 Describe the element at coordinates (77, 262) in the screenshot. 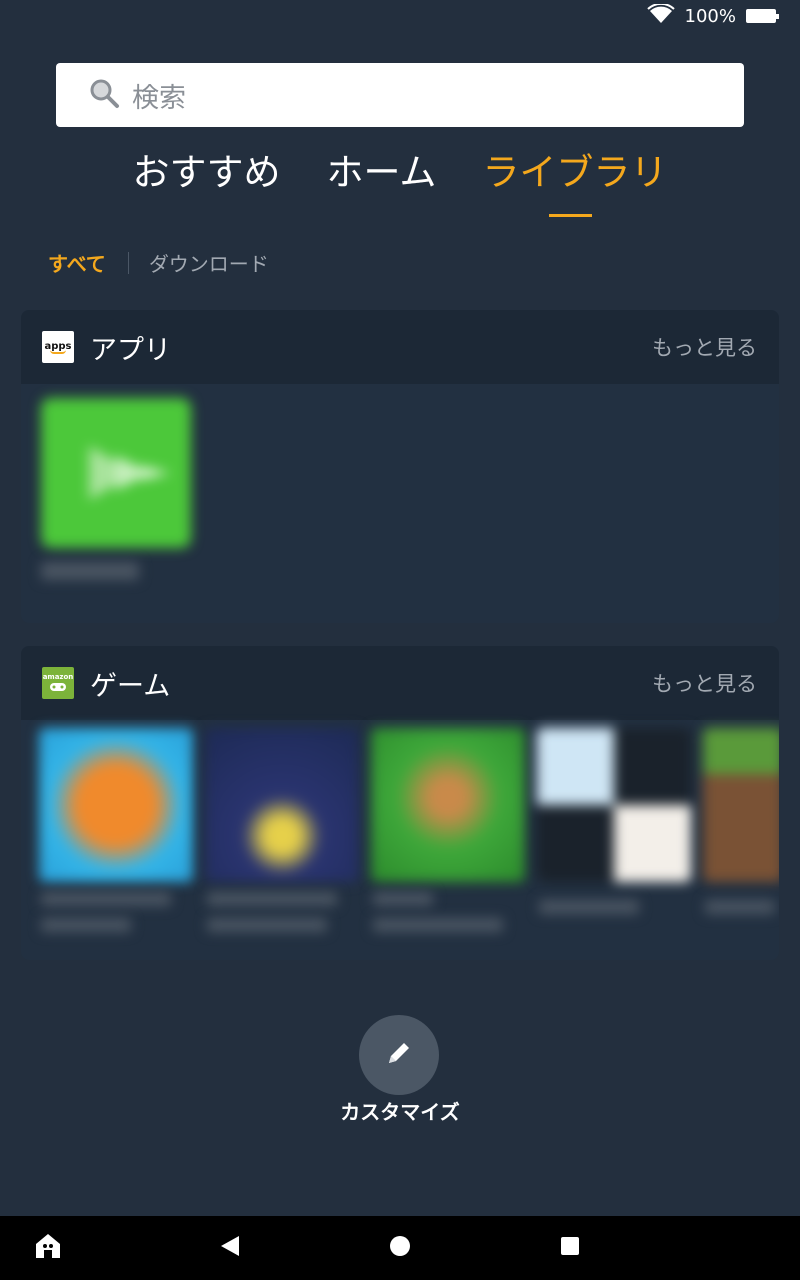

I see `filter-all: すべて` at that location.